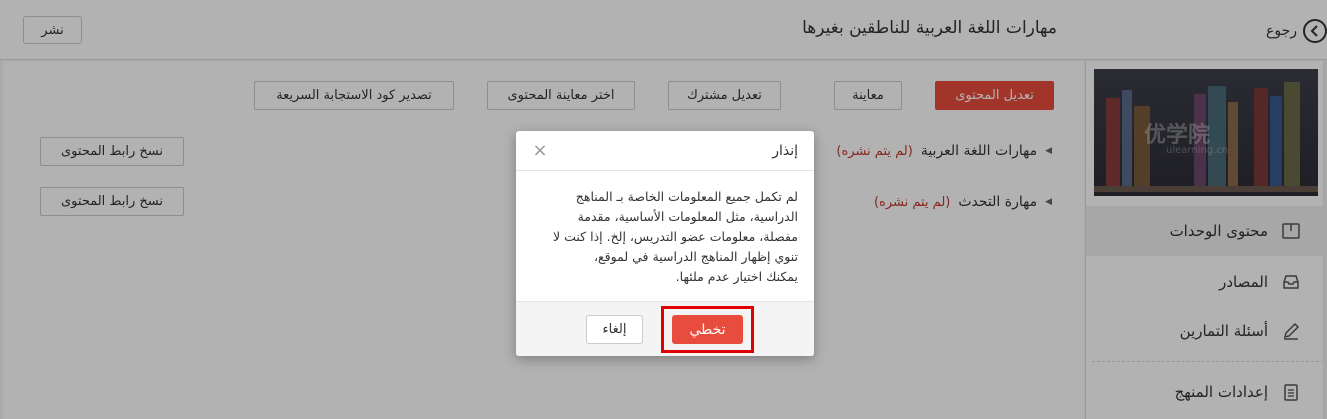 This screenshot has width=1327, height=419. Describe the element at coordinates (736, 276) in the screenshot. I see `dialog-message-line: يمكنك اختيار عدم ملئها.` at that location.